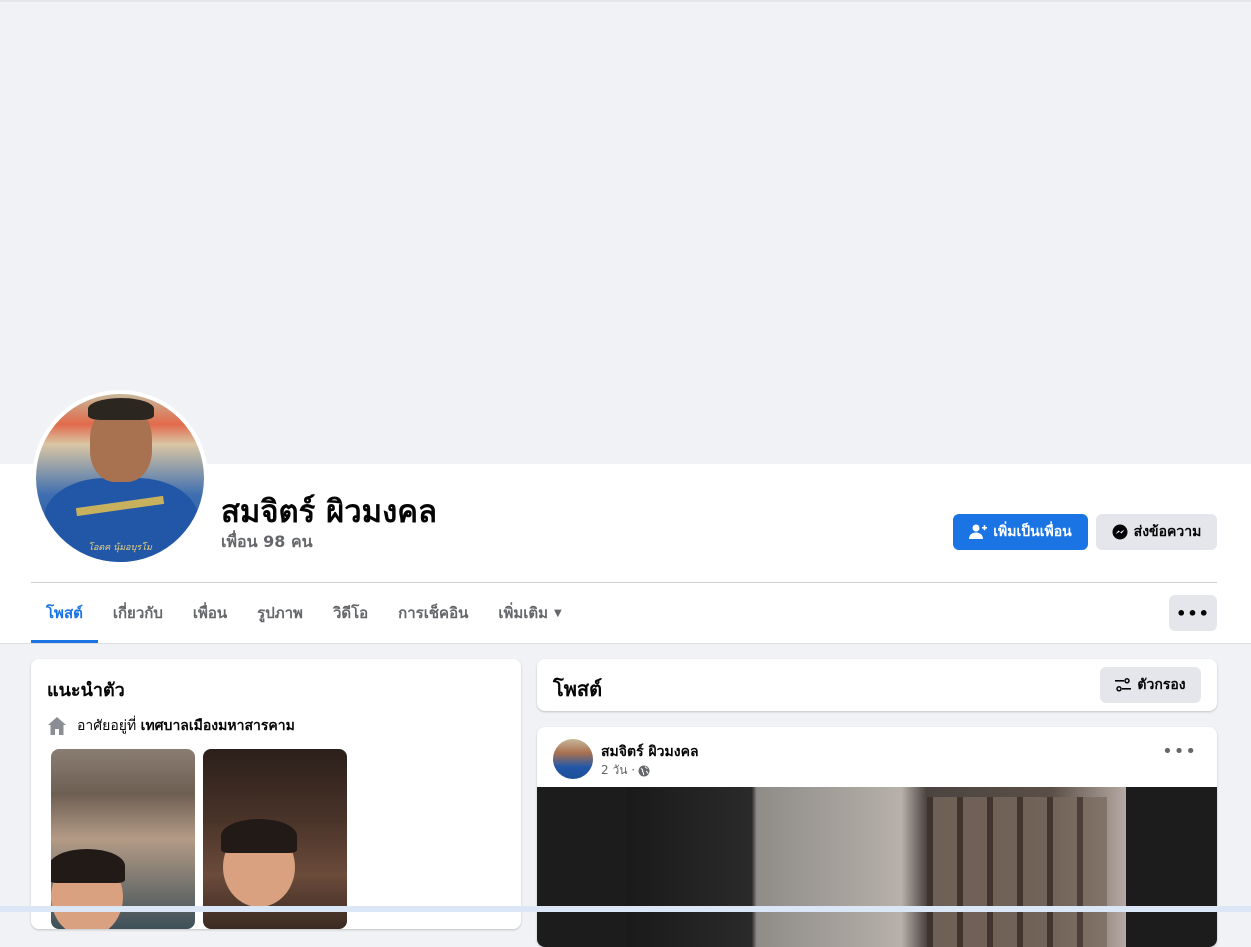 The height and width of the screenshot is (947, 1251). Describe the element at coordinates (86, 690) in the screenshot. I see `intro-title: แนะนำตัว` at that location.